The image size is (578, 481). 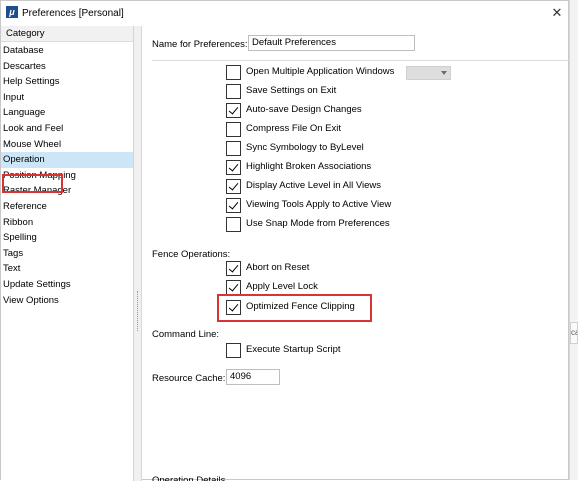 I want to click on category-item-input: Input, so click(x=67, y=98).